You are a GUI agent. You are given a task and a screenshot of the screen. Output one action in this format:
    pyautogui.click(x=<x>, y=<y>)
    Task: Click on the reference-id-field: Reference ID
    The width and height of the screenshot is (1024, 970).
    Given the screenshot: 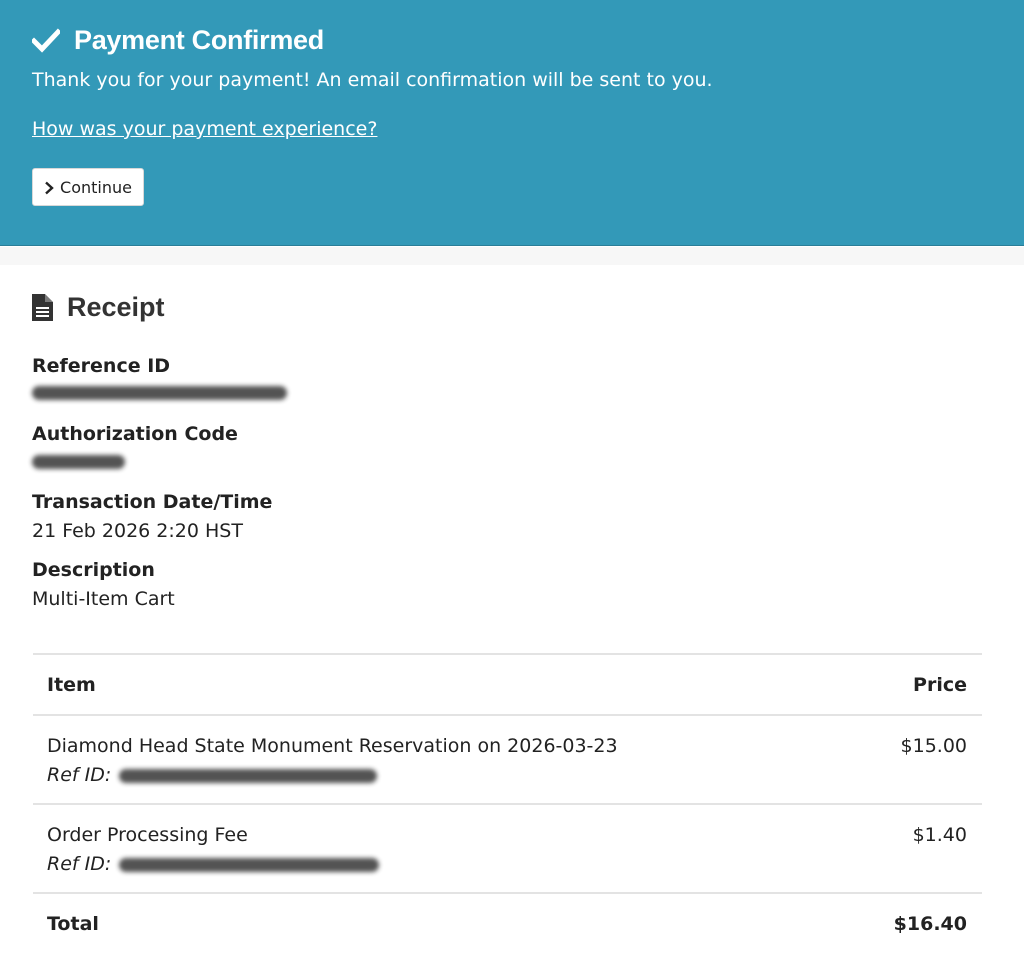 What is the action you would take?
    pyautogui.click(x=159, y=376)
    